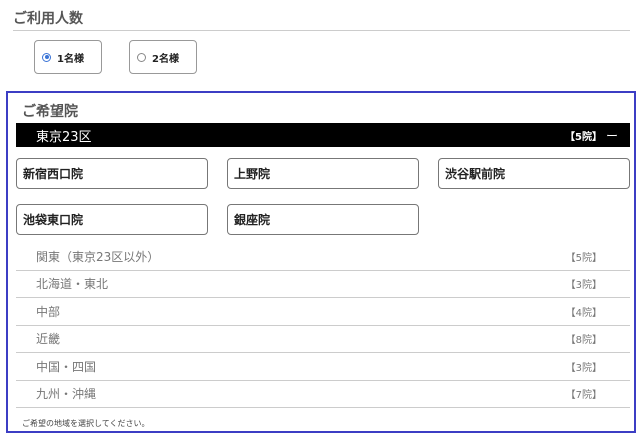 Image resolution: width=640 pixels, height=440 pixels. I want to click on title-divider, so click(321, 30).